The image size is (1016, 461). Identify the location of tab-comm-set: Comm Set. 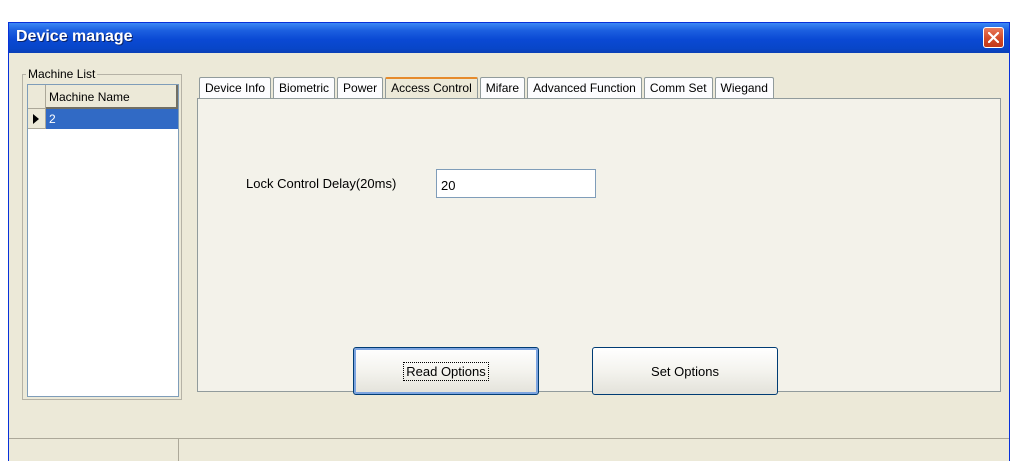
(678, 87).